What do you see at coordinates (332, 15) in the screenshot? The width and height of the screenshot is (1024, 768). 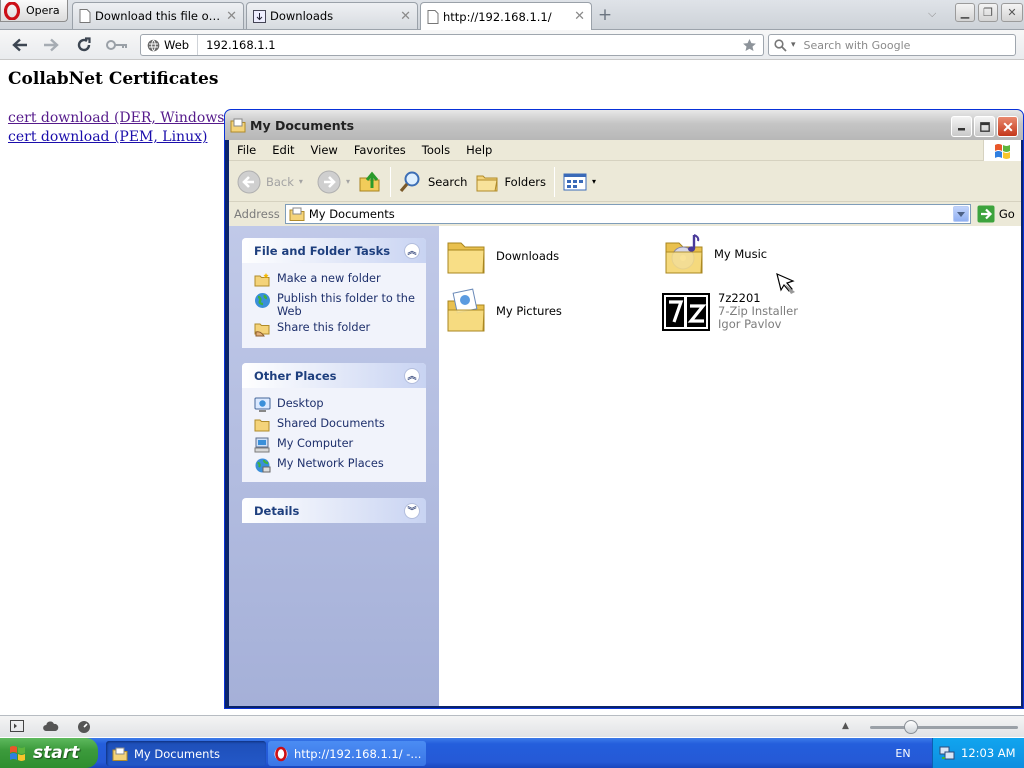 I see `tab-downloads: Downloads ✕` at bounding box center [332, 15].